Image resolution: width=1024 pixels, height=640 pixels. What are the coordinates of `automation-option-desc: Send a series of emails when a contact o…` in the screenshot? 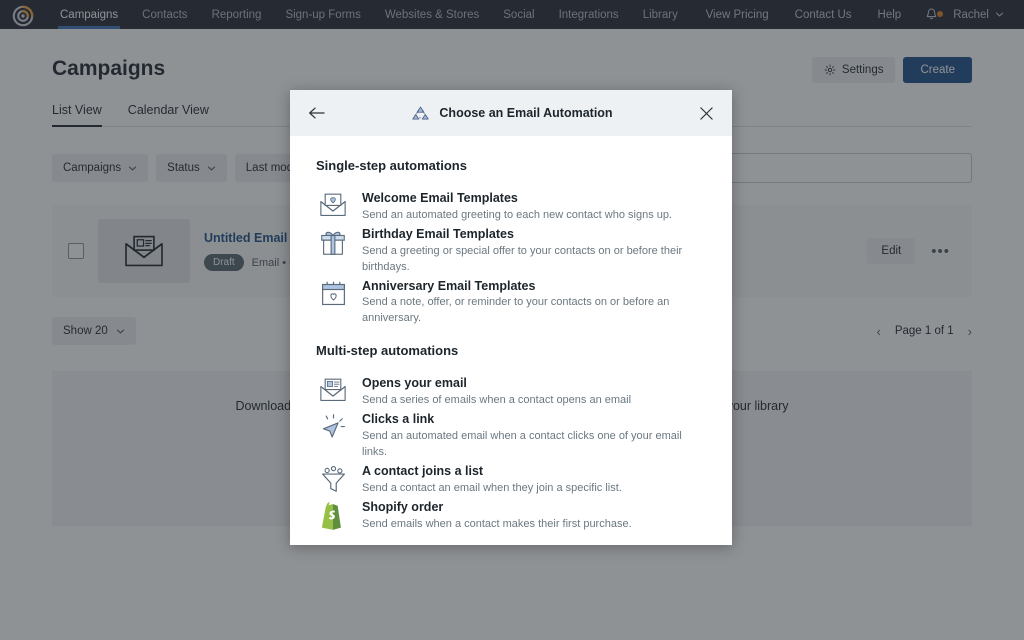 It's located at (497, 400).